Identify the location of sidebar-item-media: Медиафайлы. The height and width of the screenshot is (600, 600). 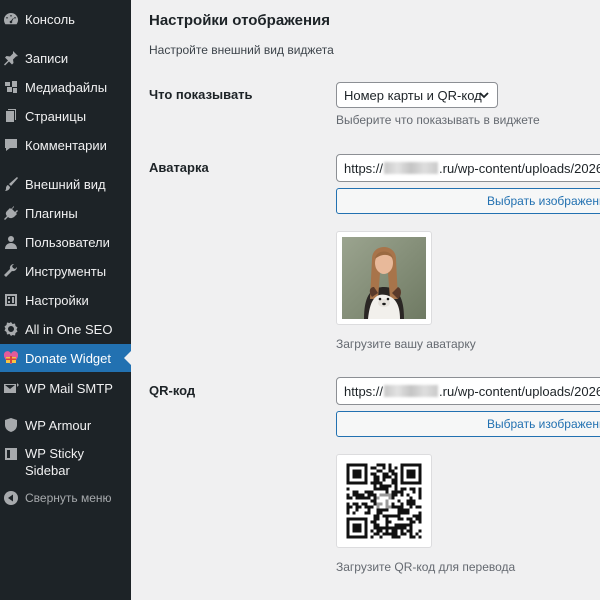
(65, 87).